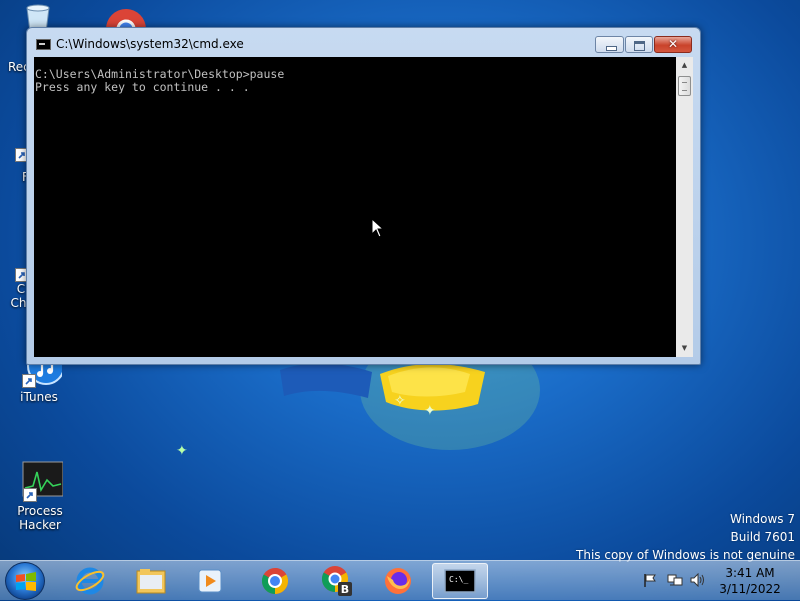  What do you see at coordinates (40, 481) in the screenshot?
I see `process-hacker-icon` at bounding box center [40, 481].